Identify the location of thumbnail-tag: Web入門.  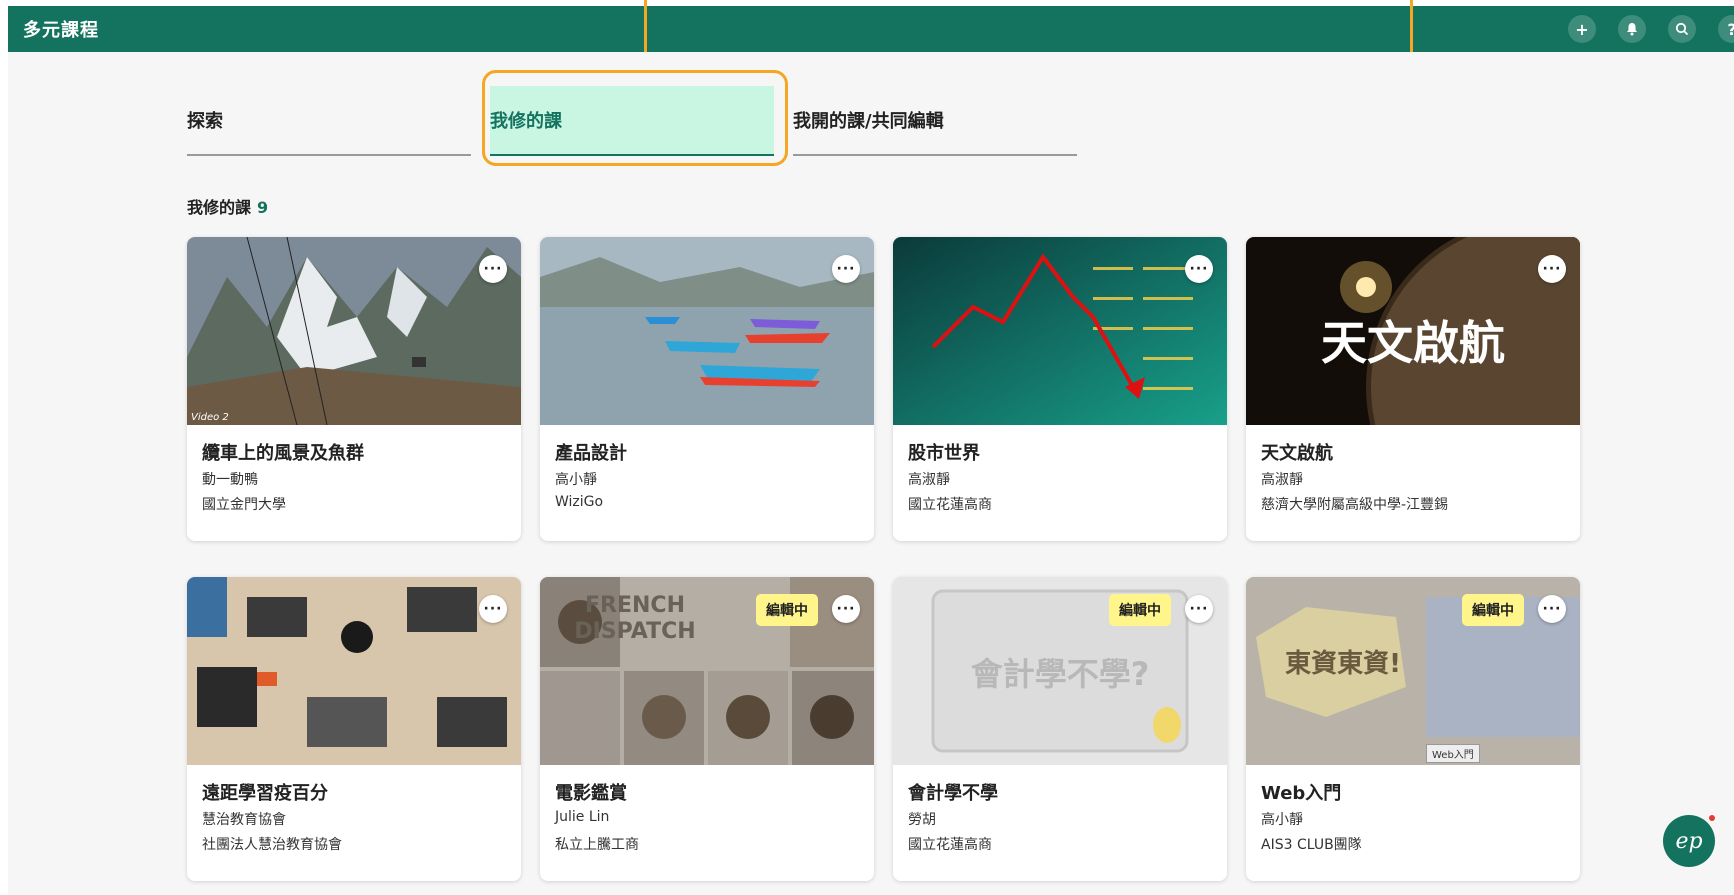
(1453, 753).